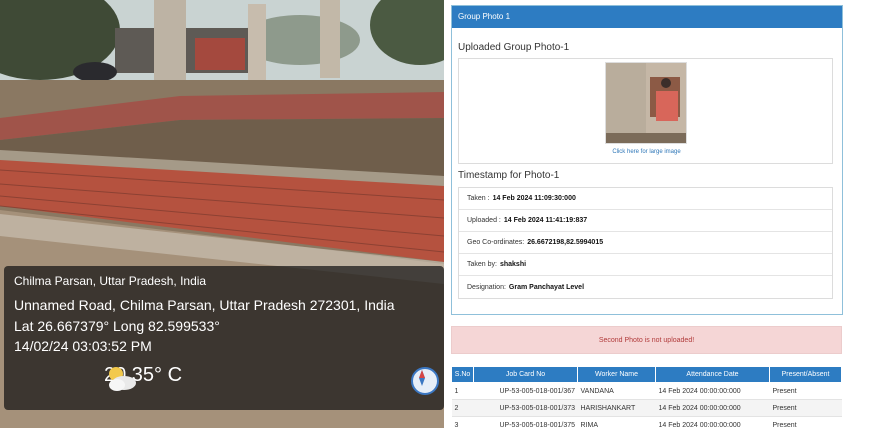 The image size is (870, 428). What do you see at coordinates (645, 221) in the screenshot?
I see `info-row-uploaded: Uploaded :14 Feb 2024 11:41:19:837` at bounding box center [645, 221].